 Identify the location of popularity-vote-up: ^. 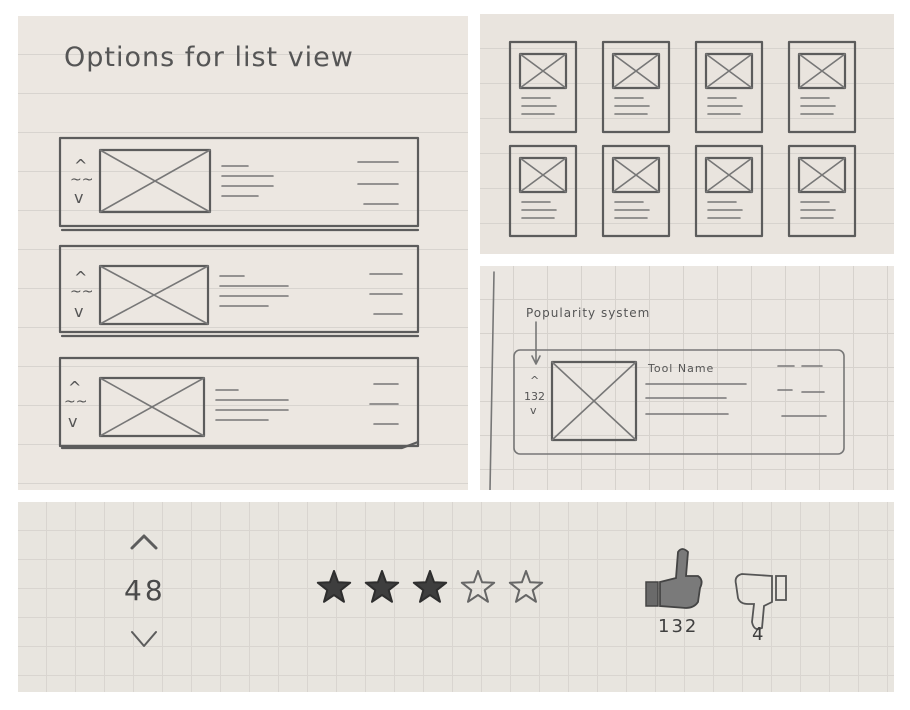
(535, 380).